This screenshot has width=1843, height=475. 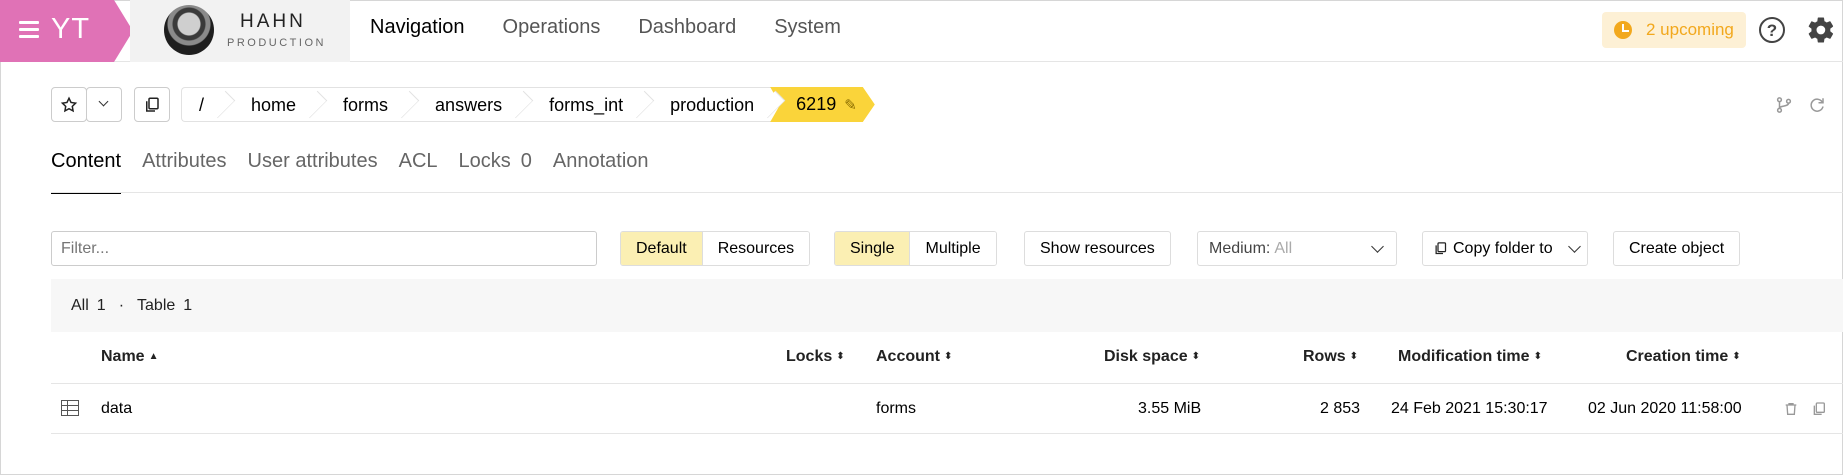 I want to click on cell-creation-time: 02 Jun 2020 11:58:00, so click(x=1665, y=408).